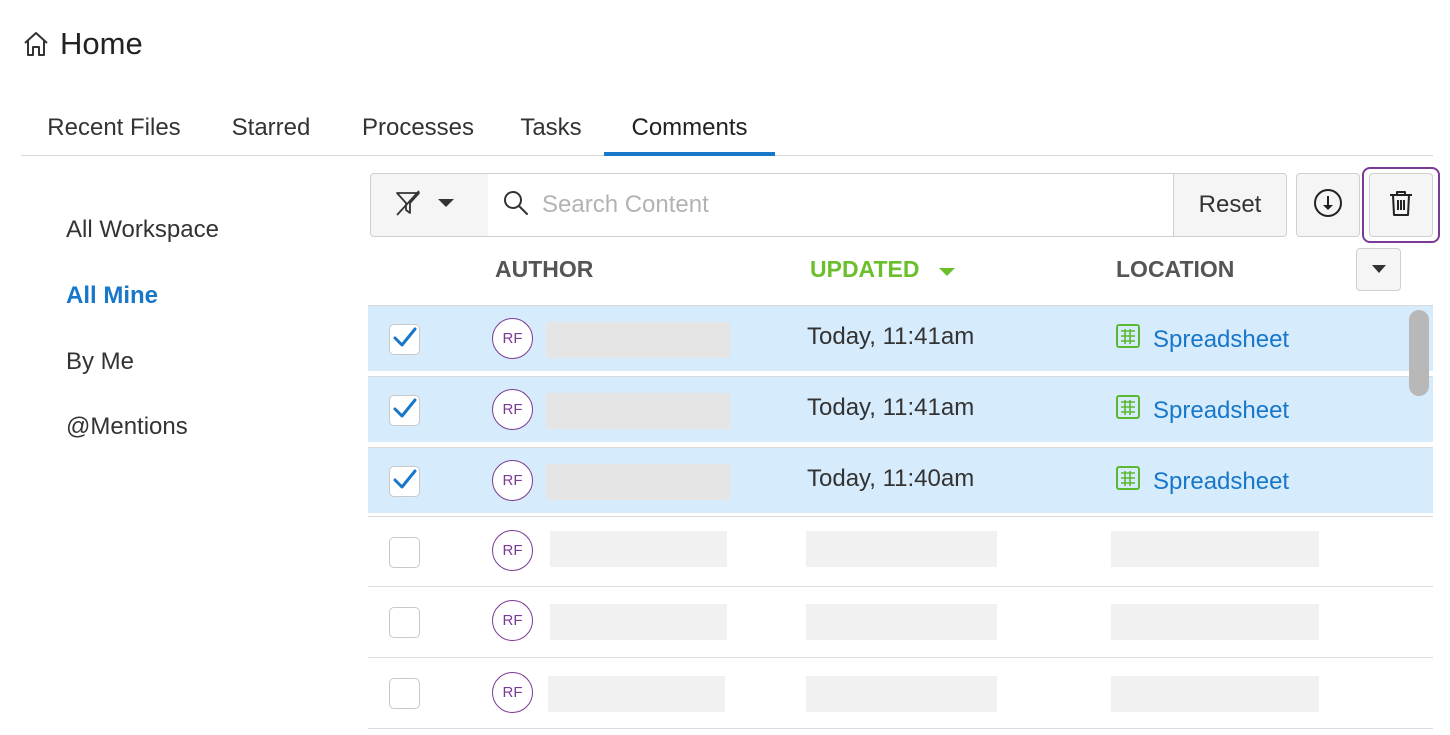 The width and height of the screenshot is (1450, 735). What do you see at coordinates (544, 269) in the screenshot?
I see `column-header-author: AUTHOR` at bounding box center [544, 269].